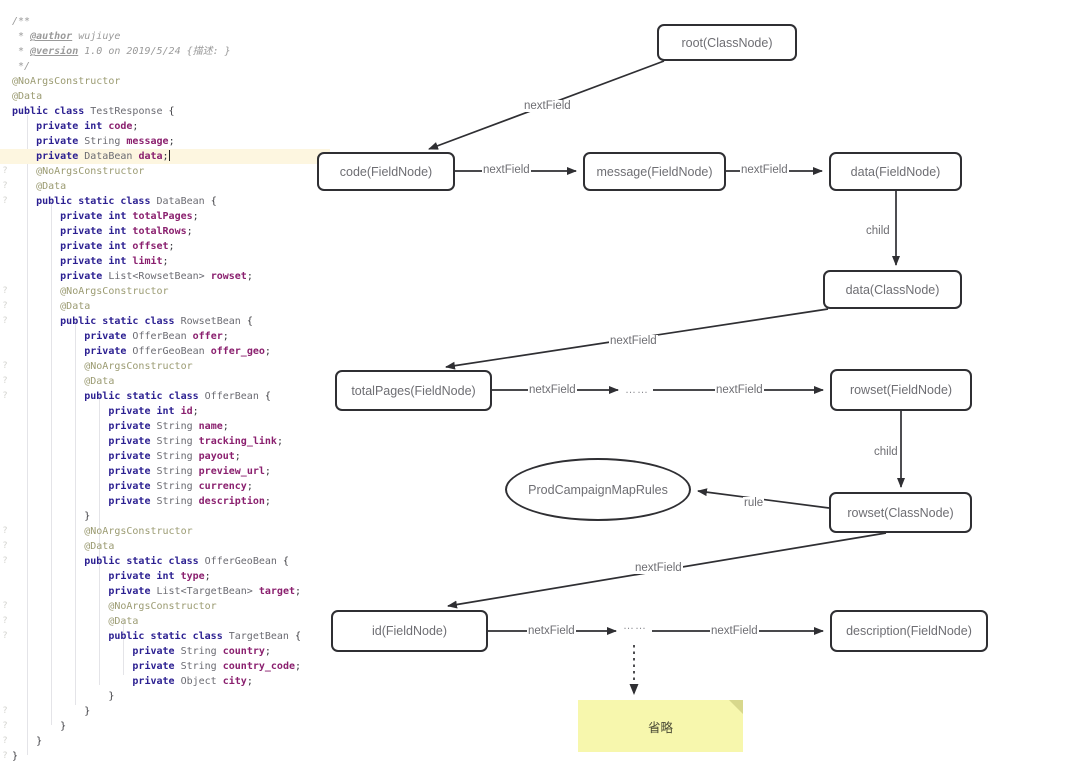 This screenshot has height=771, width=1080. What do you see at coordinates (165, 81) in the screenshot?
I see `code-line: @NoArgsConstructor` at bounding box center [165, 81].